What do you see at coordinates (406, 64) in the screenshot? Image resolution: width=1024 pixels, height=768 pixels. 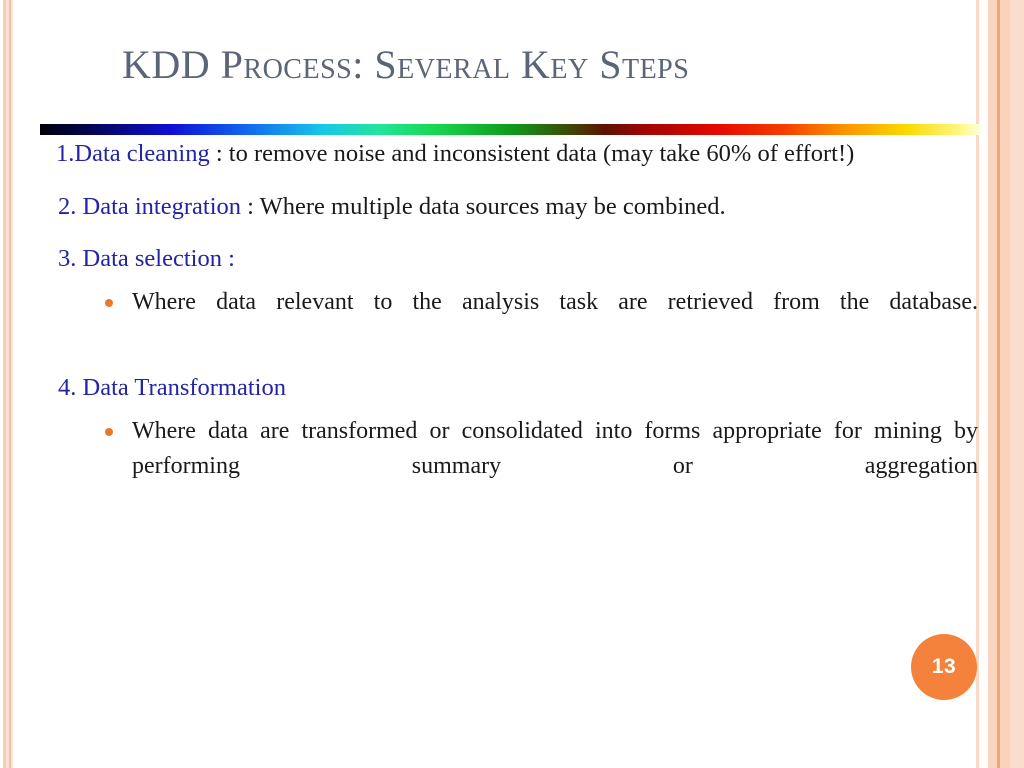 I see `page-title: KDD Process: Several Key Steps` at bounding box center [406, 64].